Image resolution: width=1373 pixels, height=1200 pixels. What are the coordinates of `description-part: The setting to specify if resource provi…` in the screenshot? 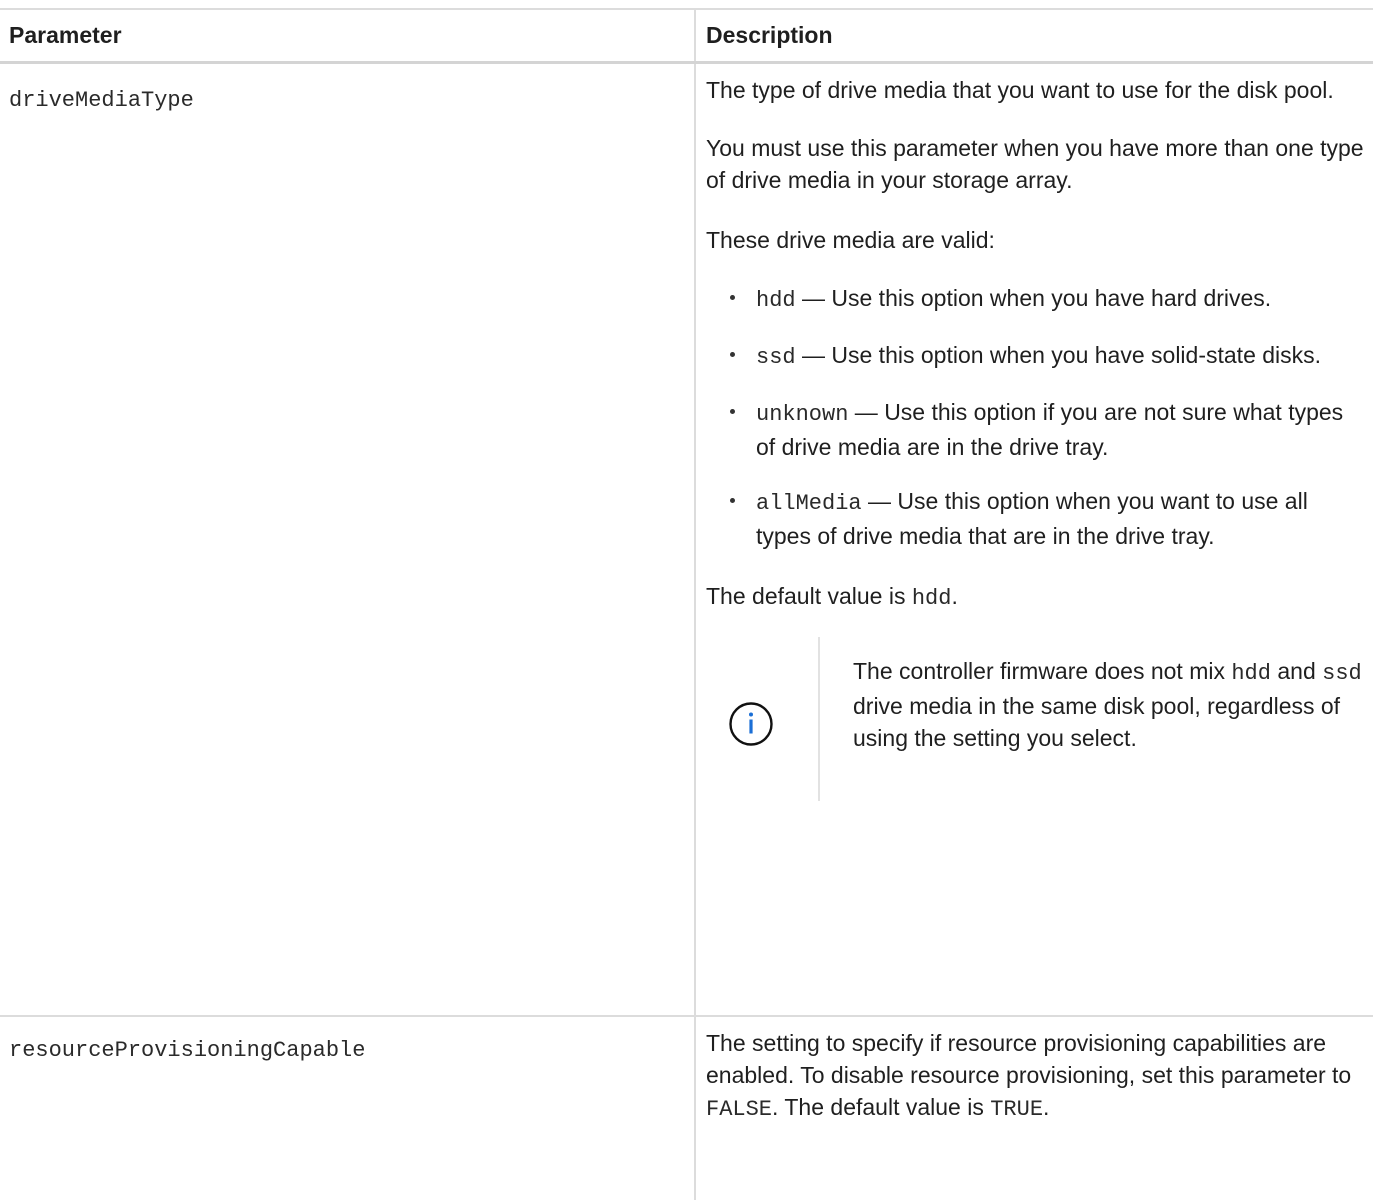 It's located at (1029, 1059).